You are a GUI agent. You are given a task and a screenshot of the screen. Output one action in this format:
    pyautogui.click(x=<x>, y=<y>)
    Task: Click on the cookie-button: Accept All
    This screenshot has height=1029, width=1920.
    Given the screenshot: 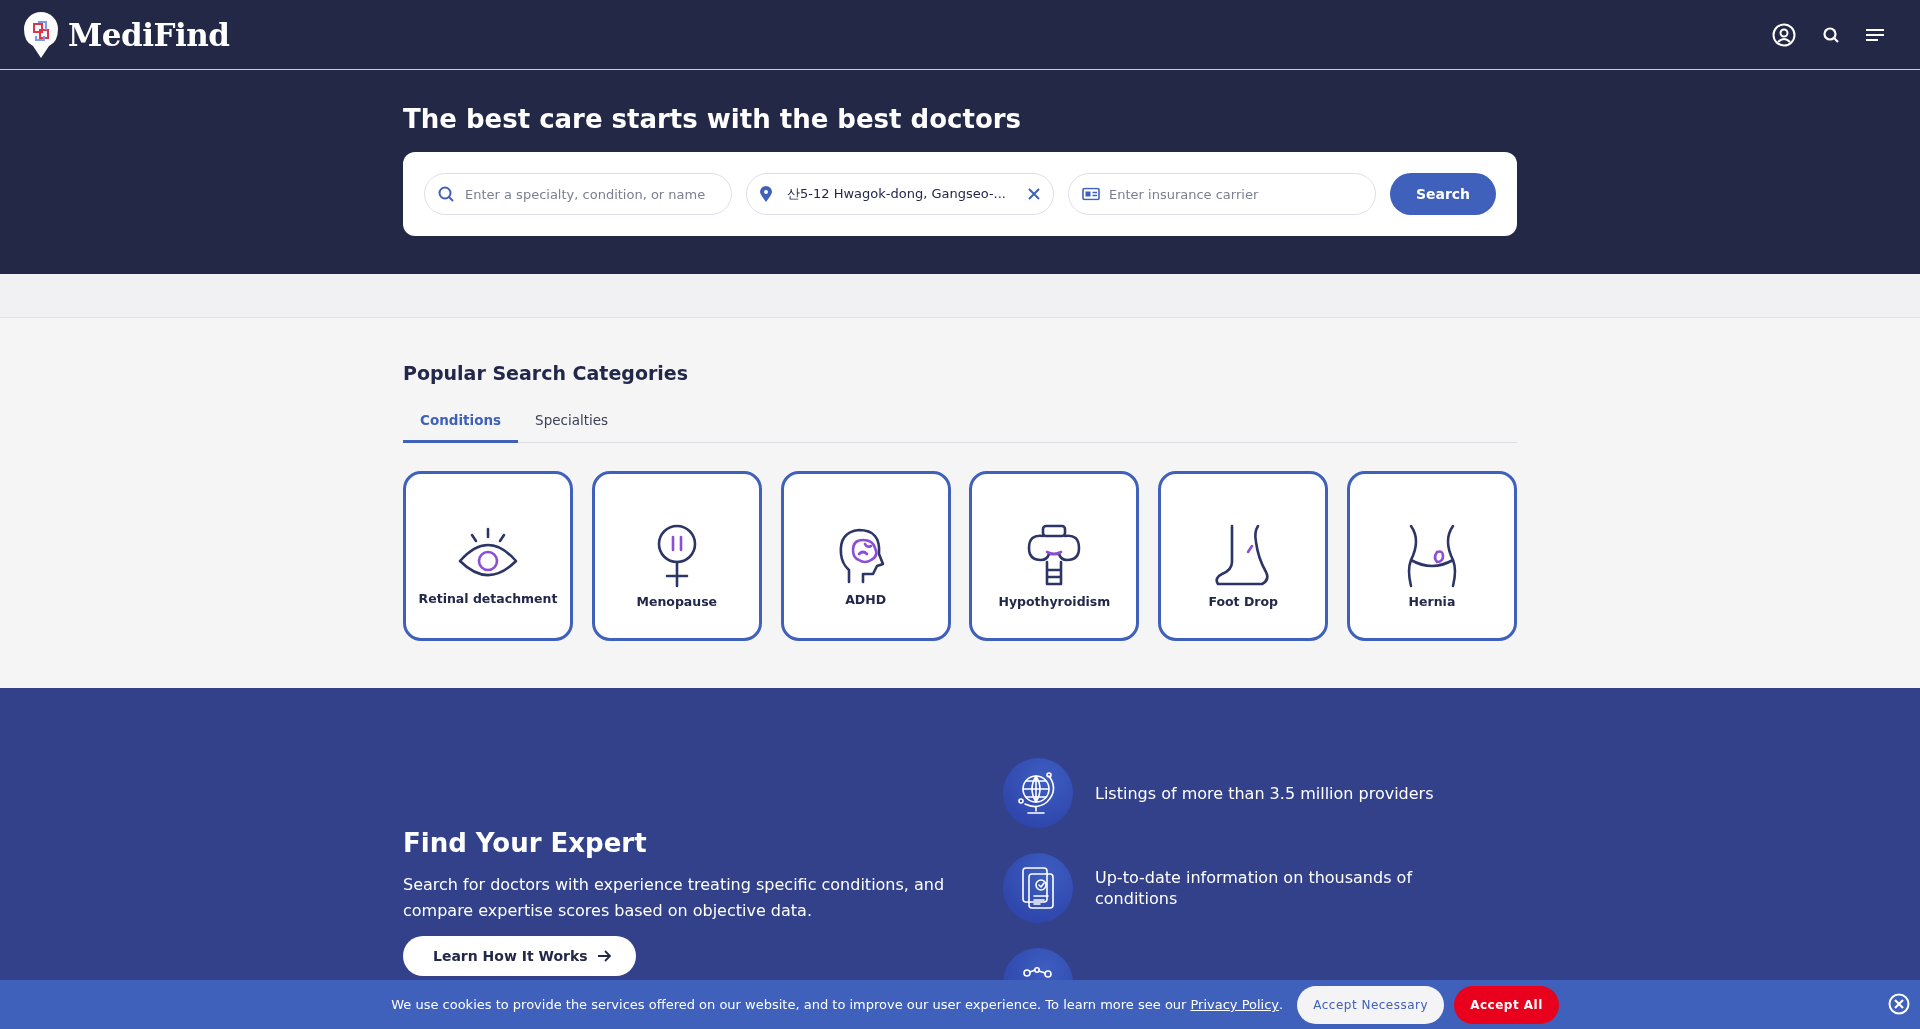 What is the action you would take?
    pyautogui.click(x=1506, y=1004)
    